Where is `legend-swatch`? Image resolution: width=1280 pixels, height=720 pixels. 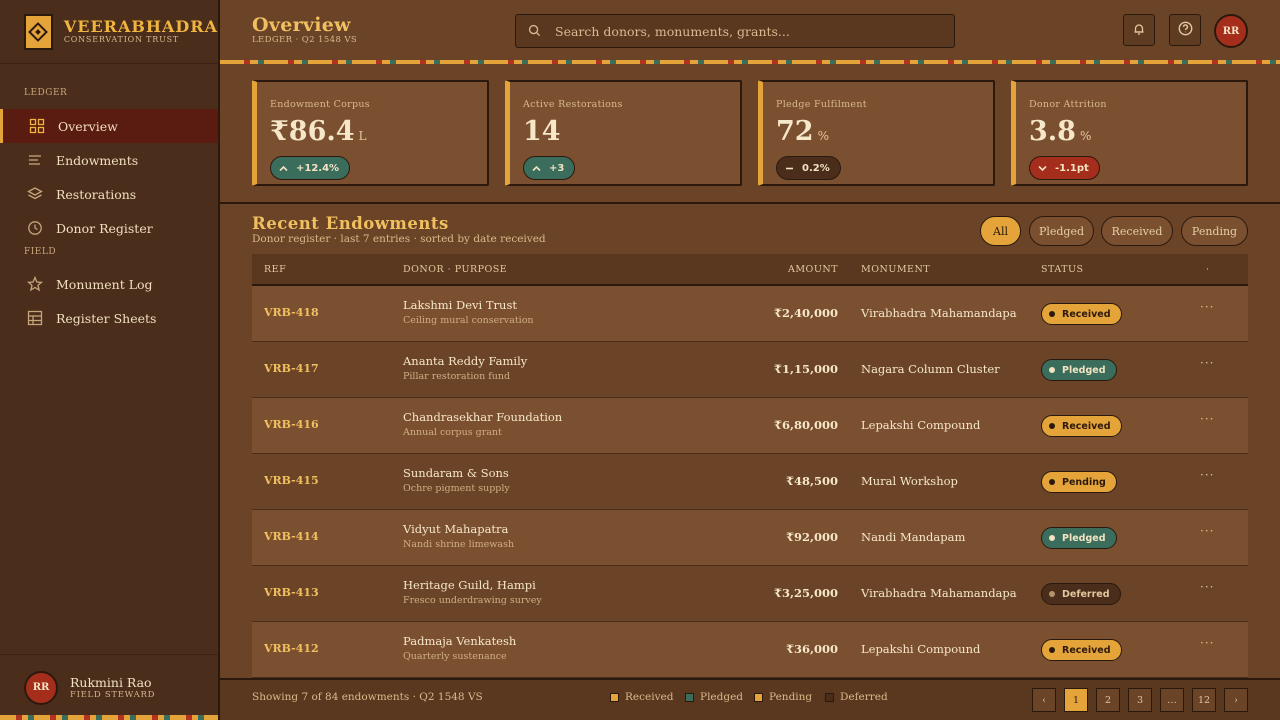
legend-swatch is located at coordinates (614, 697).